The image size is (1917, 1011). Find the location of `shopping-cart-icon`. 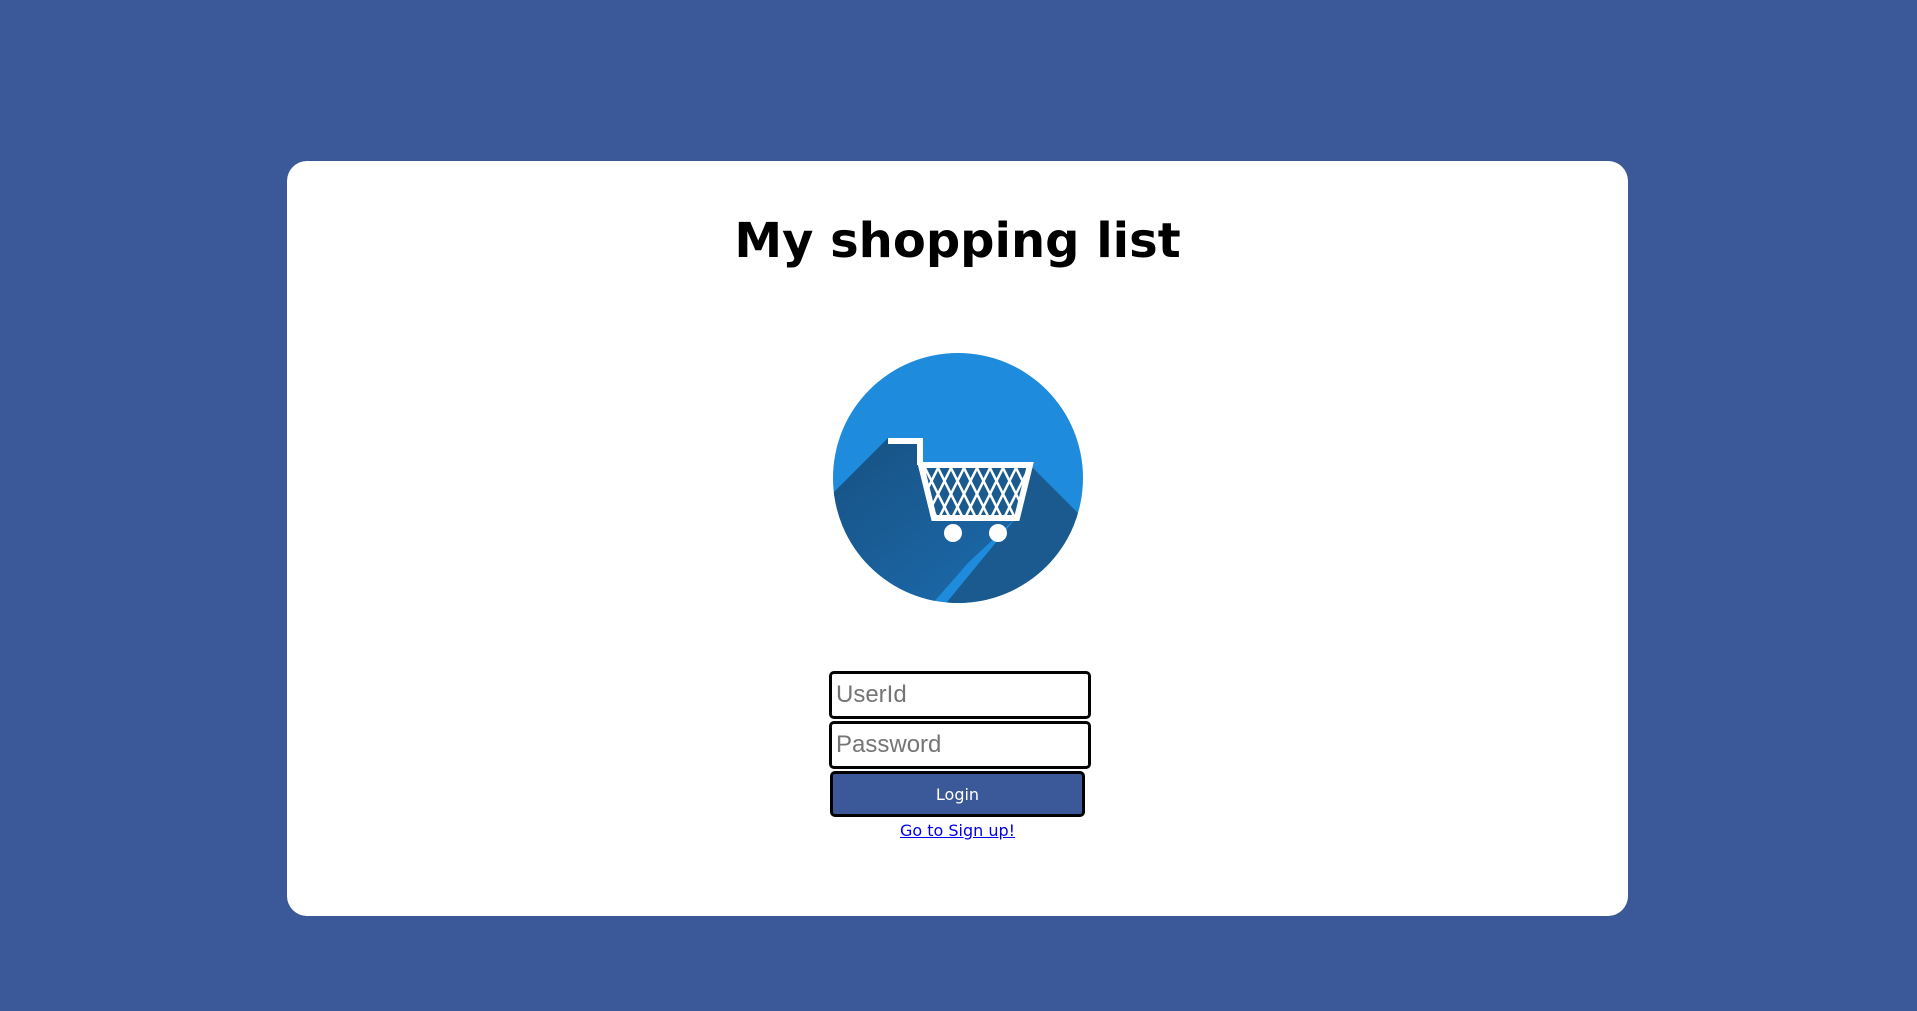

shopping-cart-icon is located at coordinates (958, 478).